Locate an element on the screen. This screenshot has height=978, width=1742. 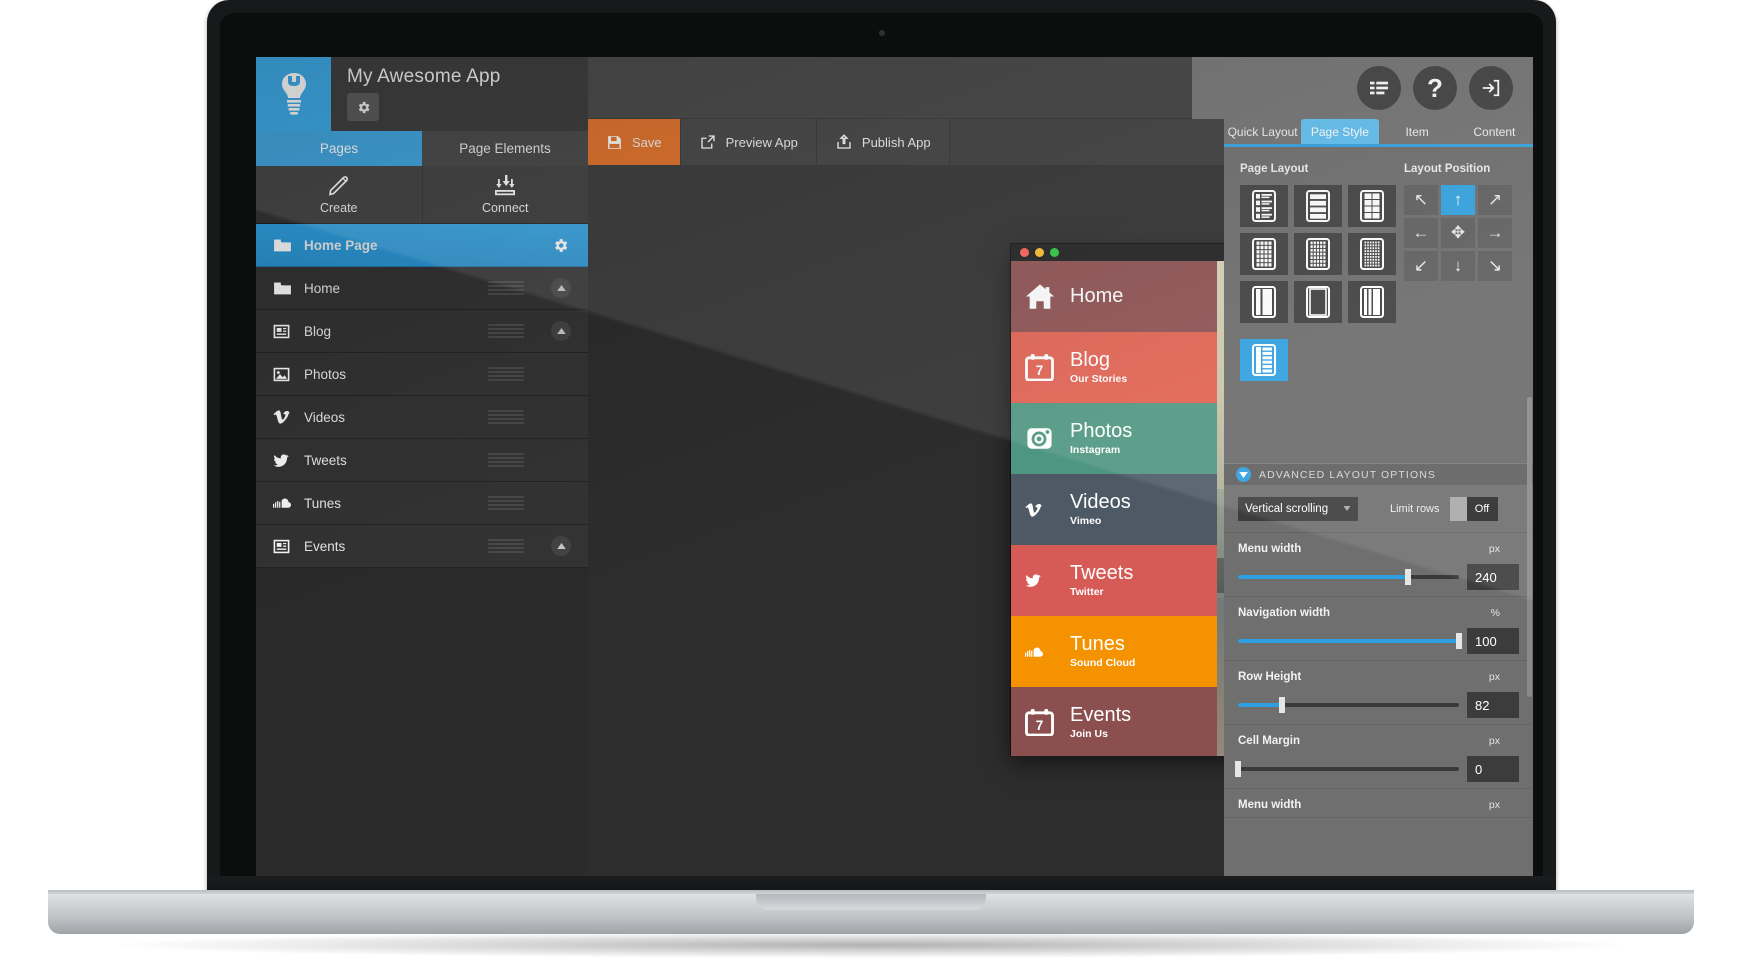
tab-quick-layout: Quick Layout is located at coordinates (1263, 131).